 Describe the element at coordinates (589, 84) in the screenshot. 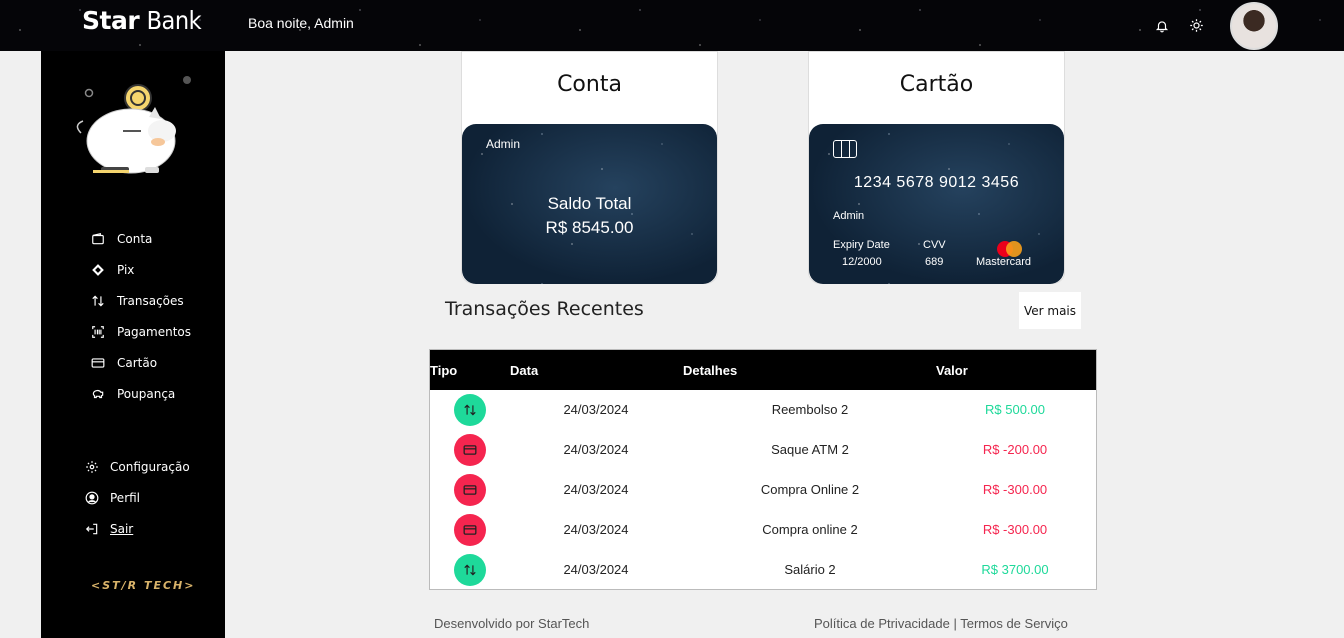

I see `account-panel-title: Conta` at that location.